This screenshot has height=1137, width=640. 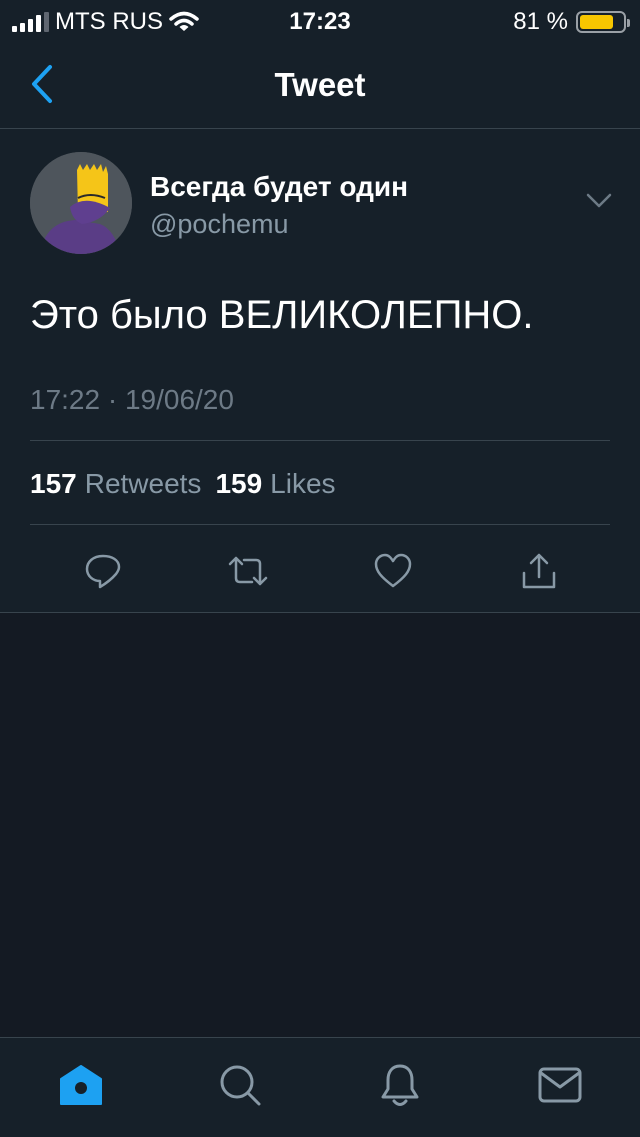 I want to click on battery-info: 81 %, so click(x=571, y=22).